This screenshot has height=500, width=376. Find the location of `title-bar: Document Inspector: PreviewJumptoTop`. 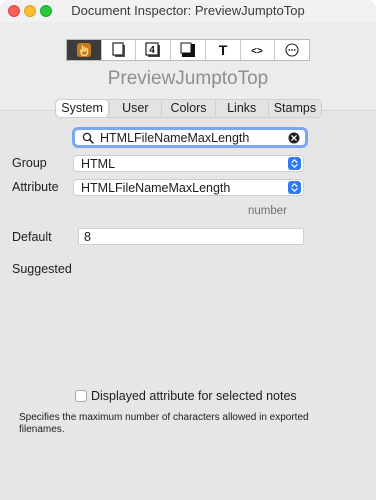

title-bar: Document Inspector: PreviewJumptoTop is located at coordinates (188, 11).